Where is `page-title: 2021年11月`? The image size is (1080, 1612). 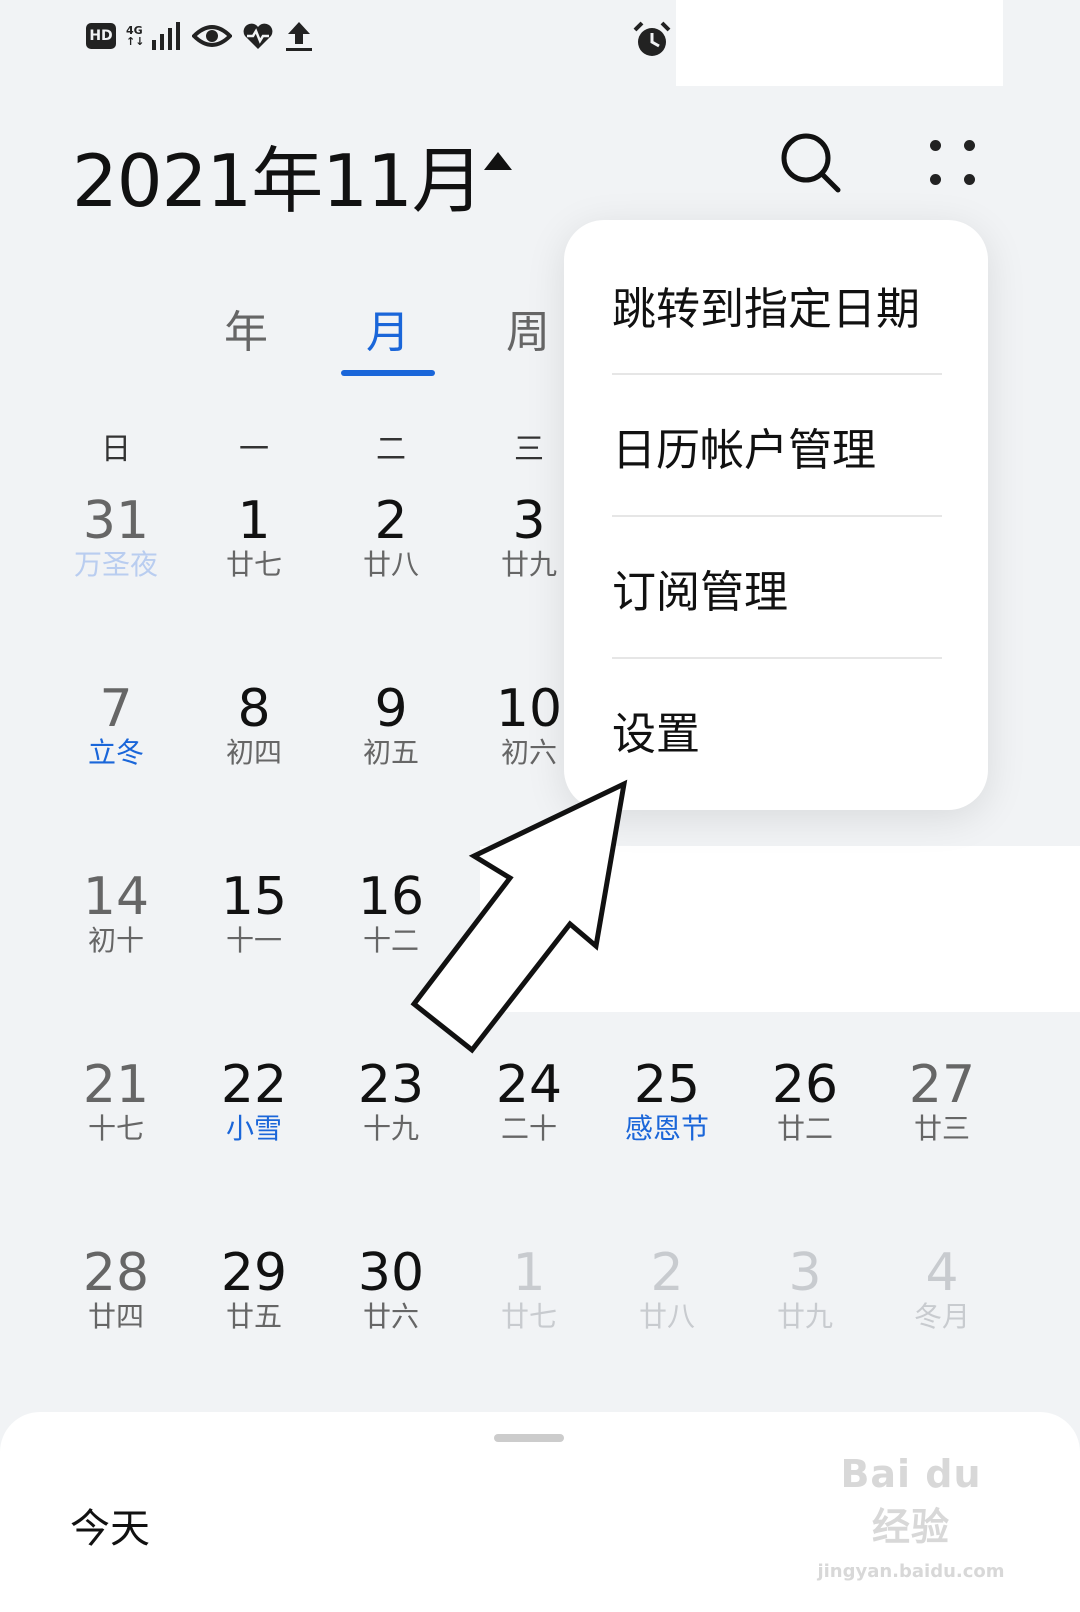 page-title: 2021年11月 is located at coordinates (278, 174).